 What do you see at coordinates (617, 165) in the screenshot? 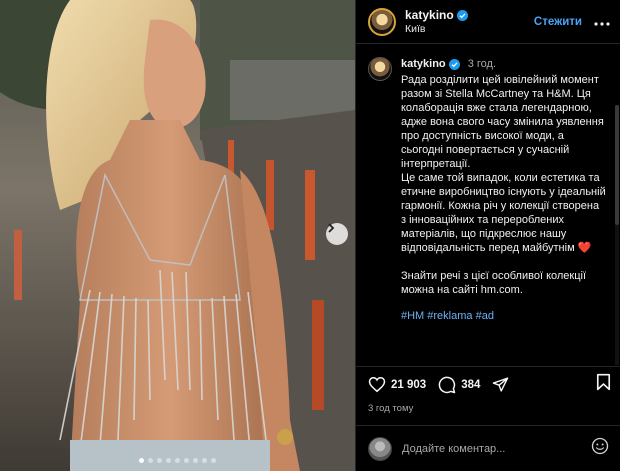
I see `scrollbar-thumb` at bounding box center [617, 165].